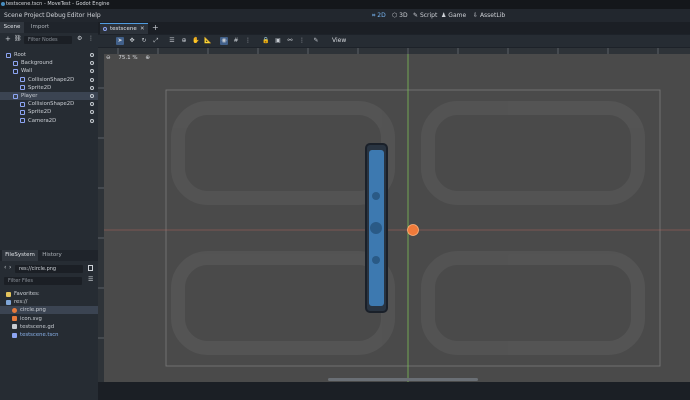 This screenshot has height=400, width=690. Describe the element at coordinates (224, 41) in the screenshot. I see `smart-snap-icon: ◉` at that location.